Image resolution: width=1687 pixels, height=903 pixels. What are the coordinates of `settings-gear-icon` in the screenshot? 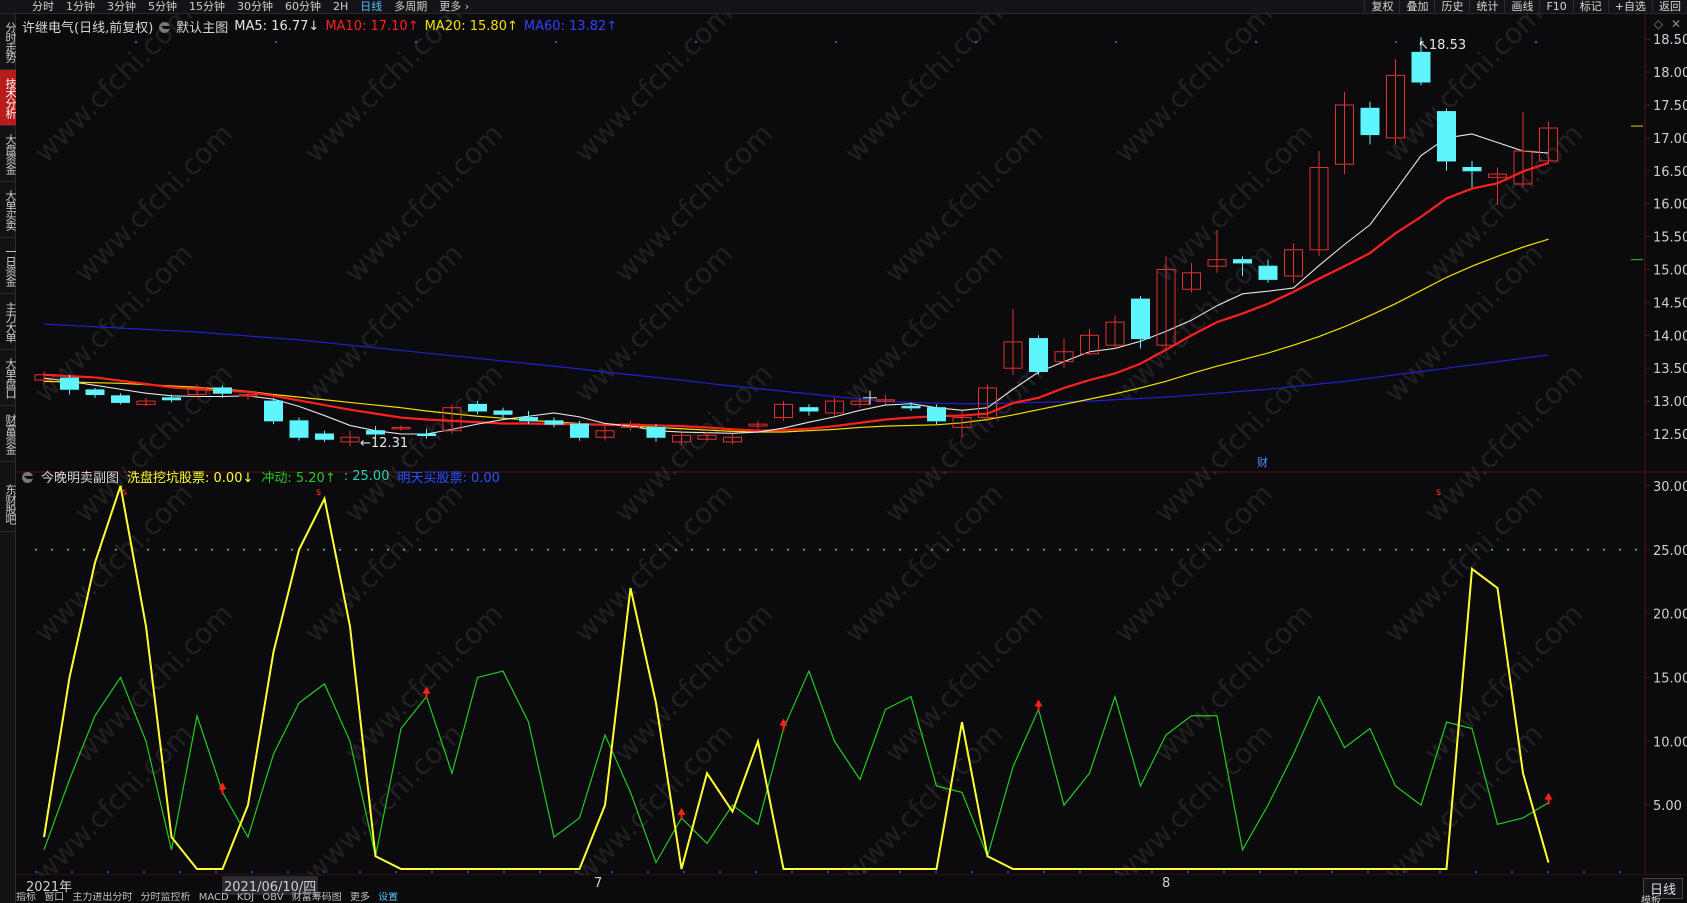 It's located at (166, 27).